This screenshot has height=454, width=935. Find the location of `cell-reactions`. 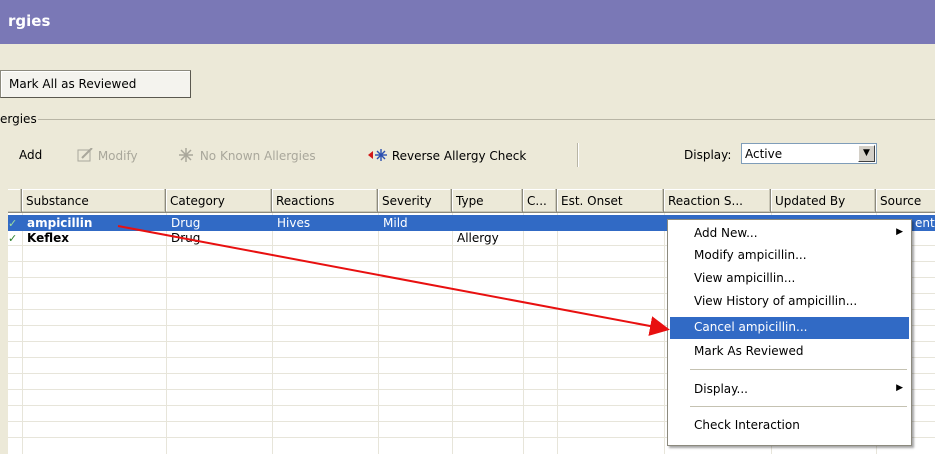

cell-reactions is located at coordinates (325, 238).